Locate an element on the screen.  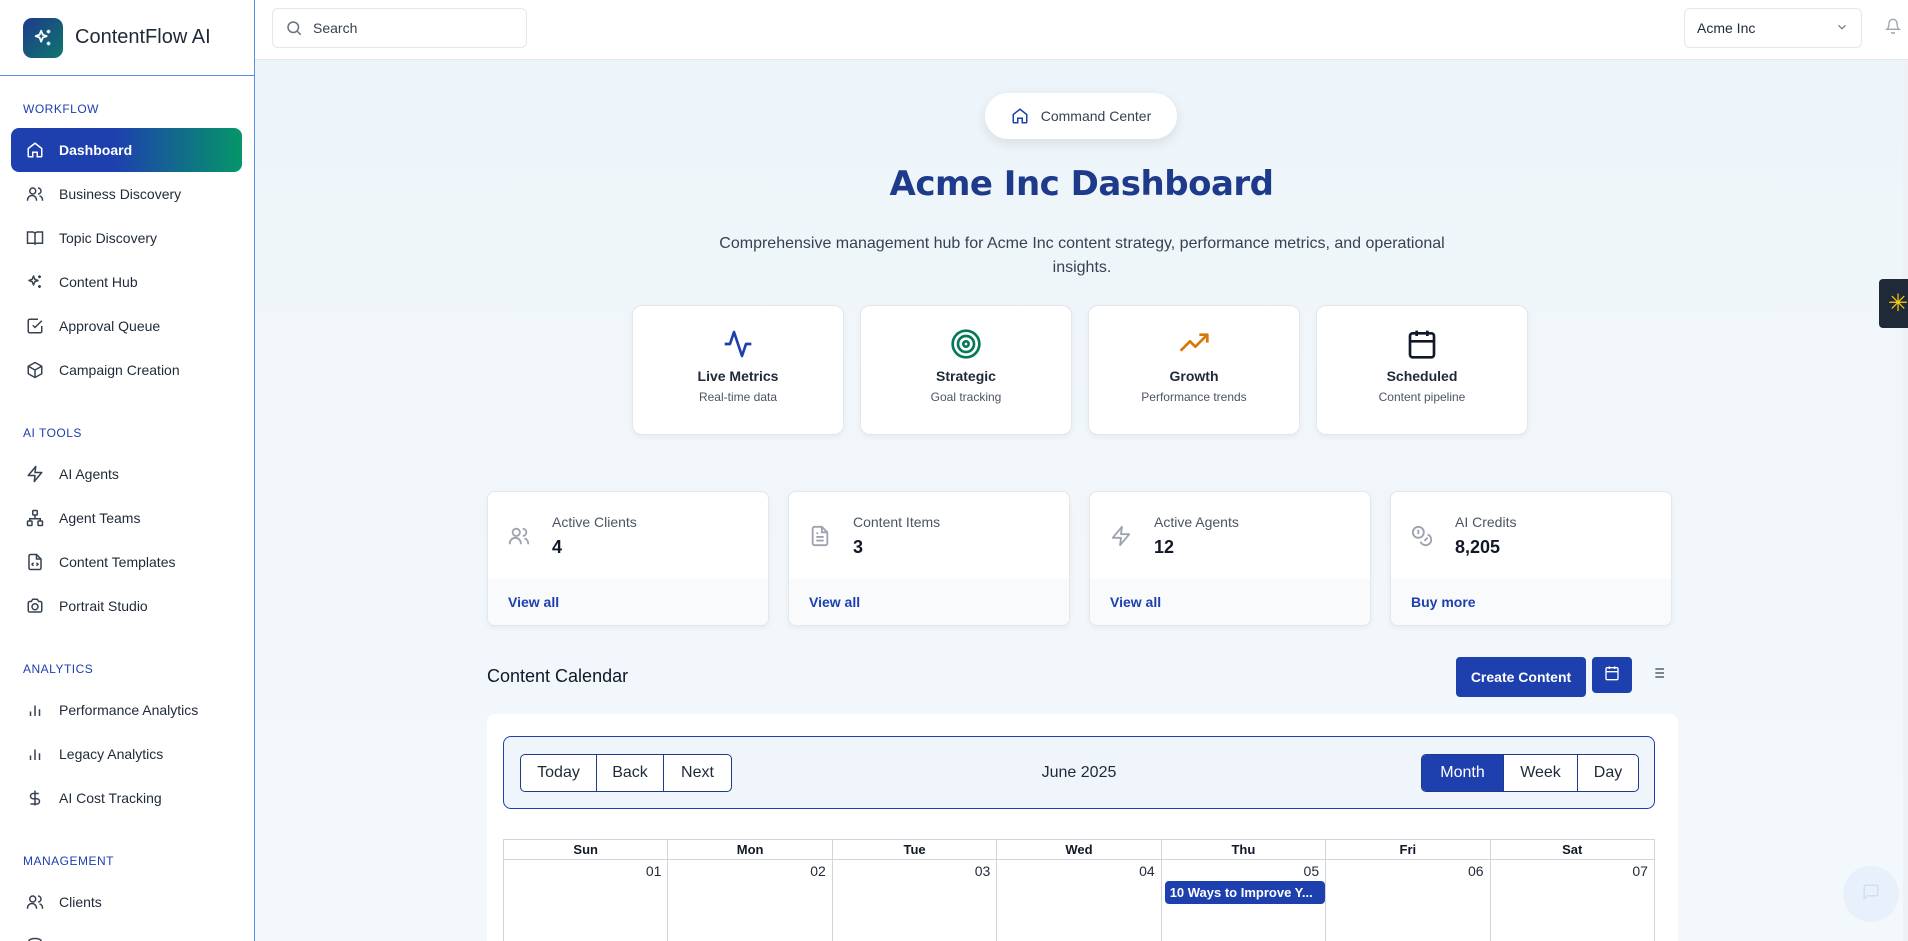
calendar-view-group: Month Week Day is located at coordinates (1530, 773).